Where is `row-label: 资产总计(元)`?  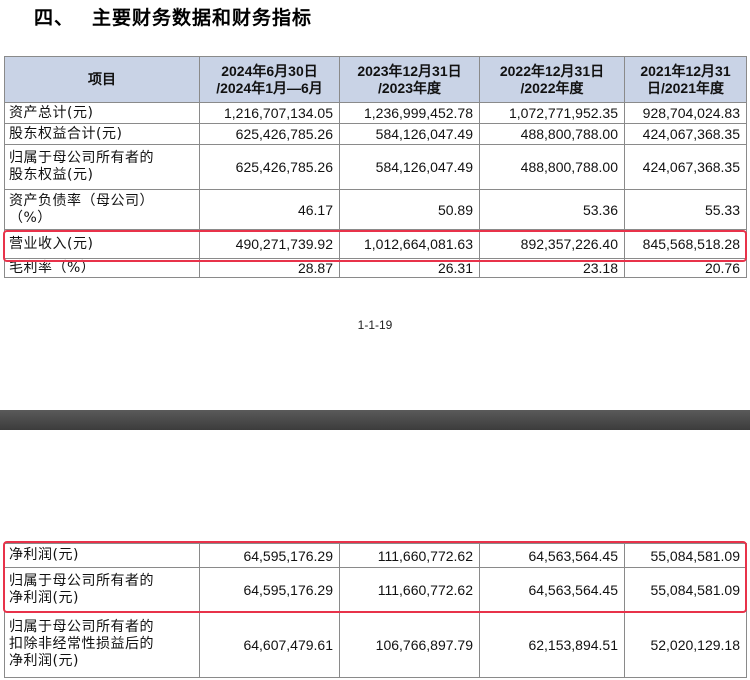
row-label: 资产总计(元) is located at coordinates (102, 113).